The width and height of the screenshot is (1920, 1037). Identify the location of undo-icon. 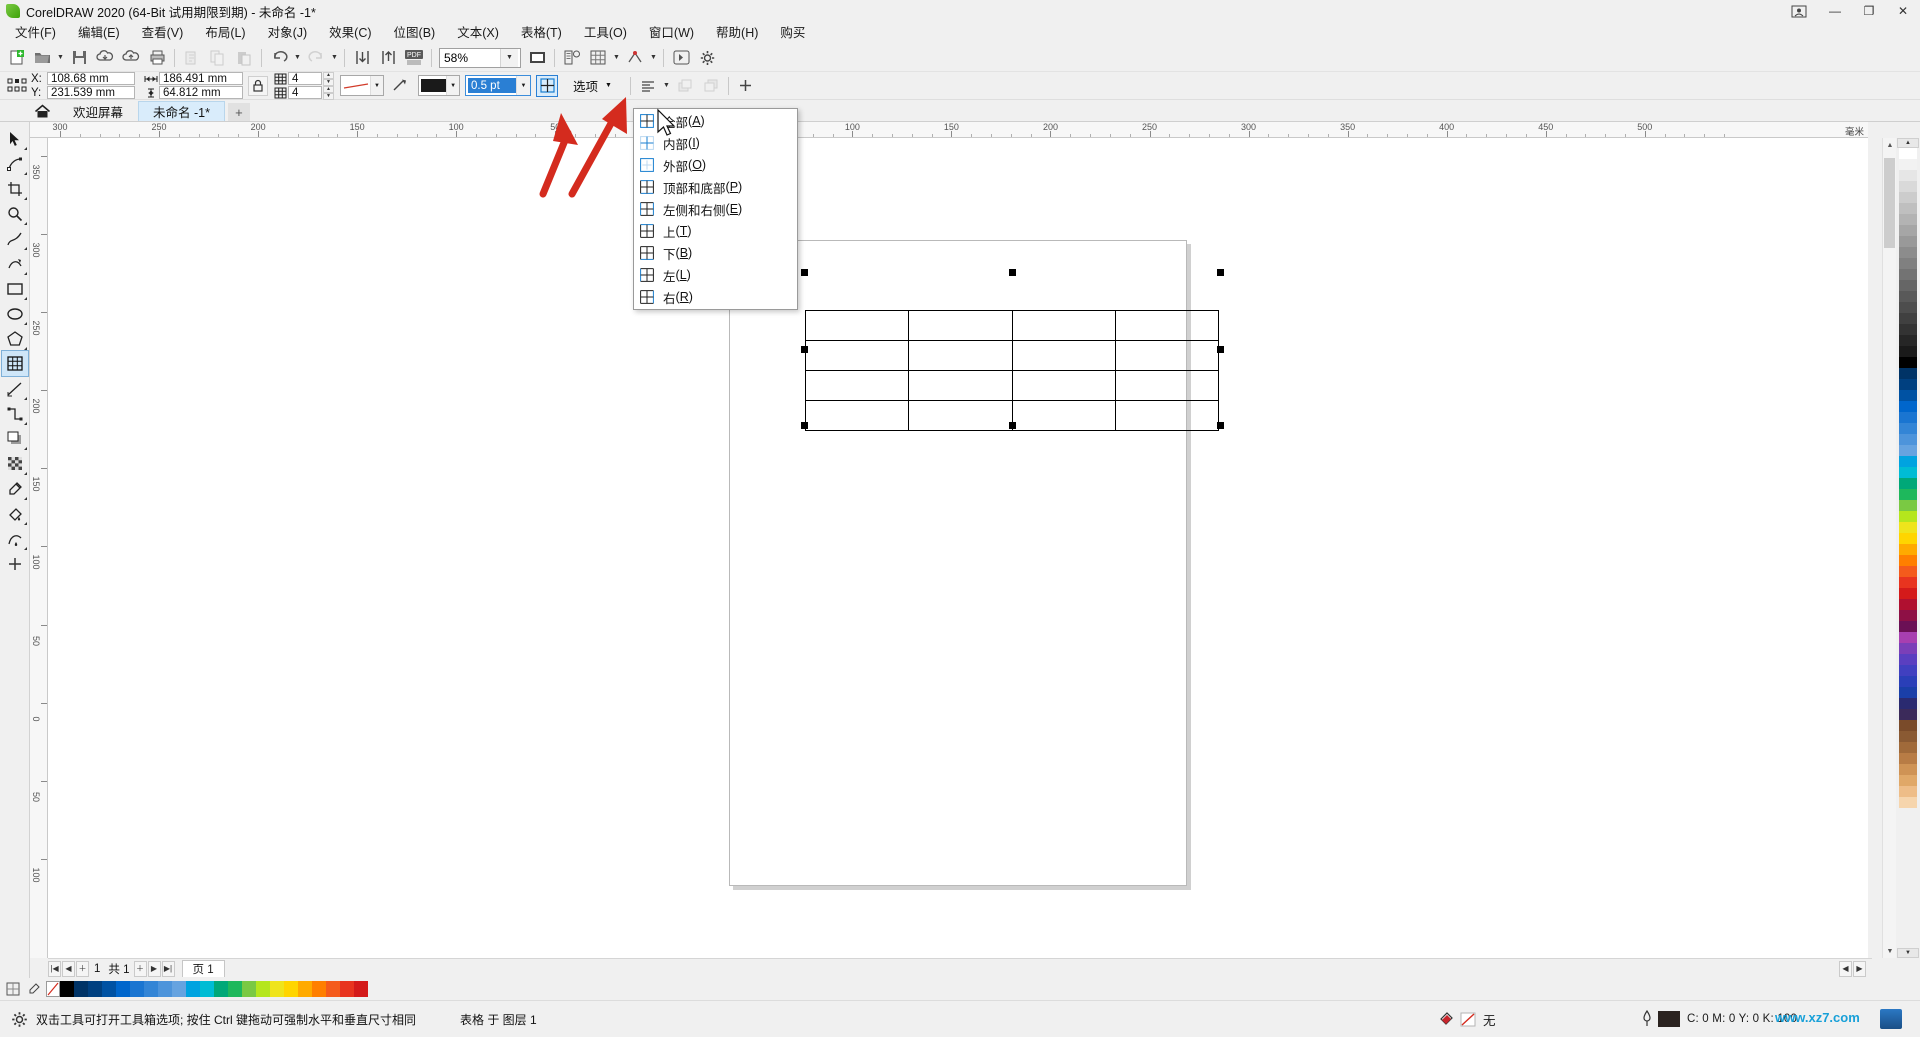
(279, 58).